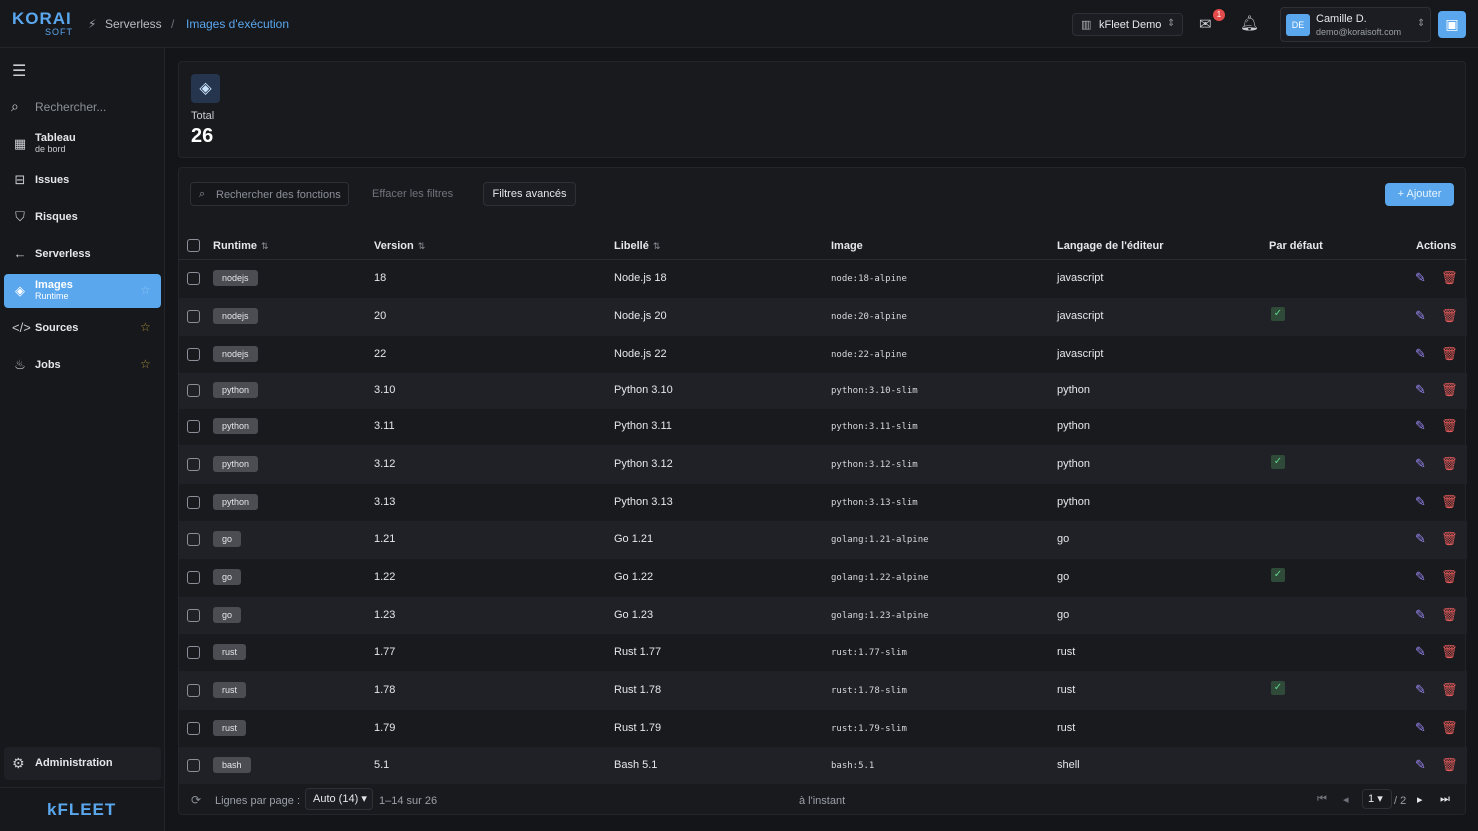 The image size is (1478, 831). Describe the element at coordinates (1080, 278) in the screenshot. I see `editor-language-cell: javascript` at that location.